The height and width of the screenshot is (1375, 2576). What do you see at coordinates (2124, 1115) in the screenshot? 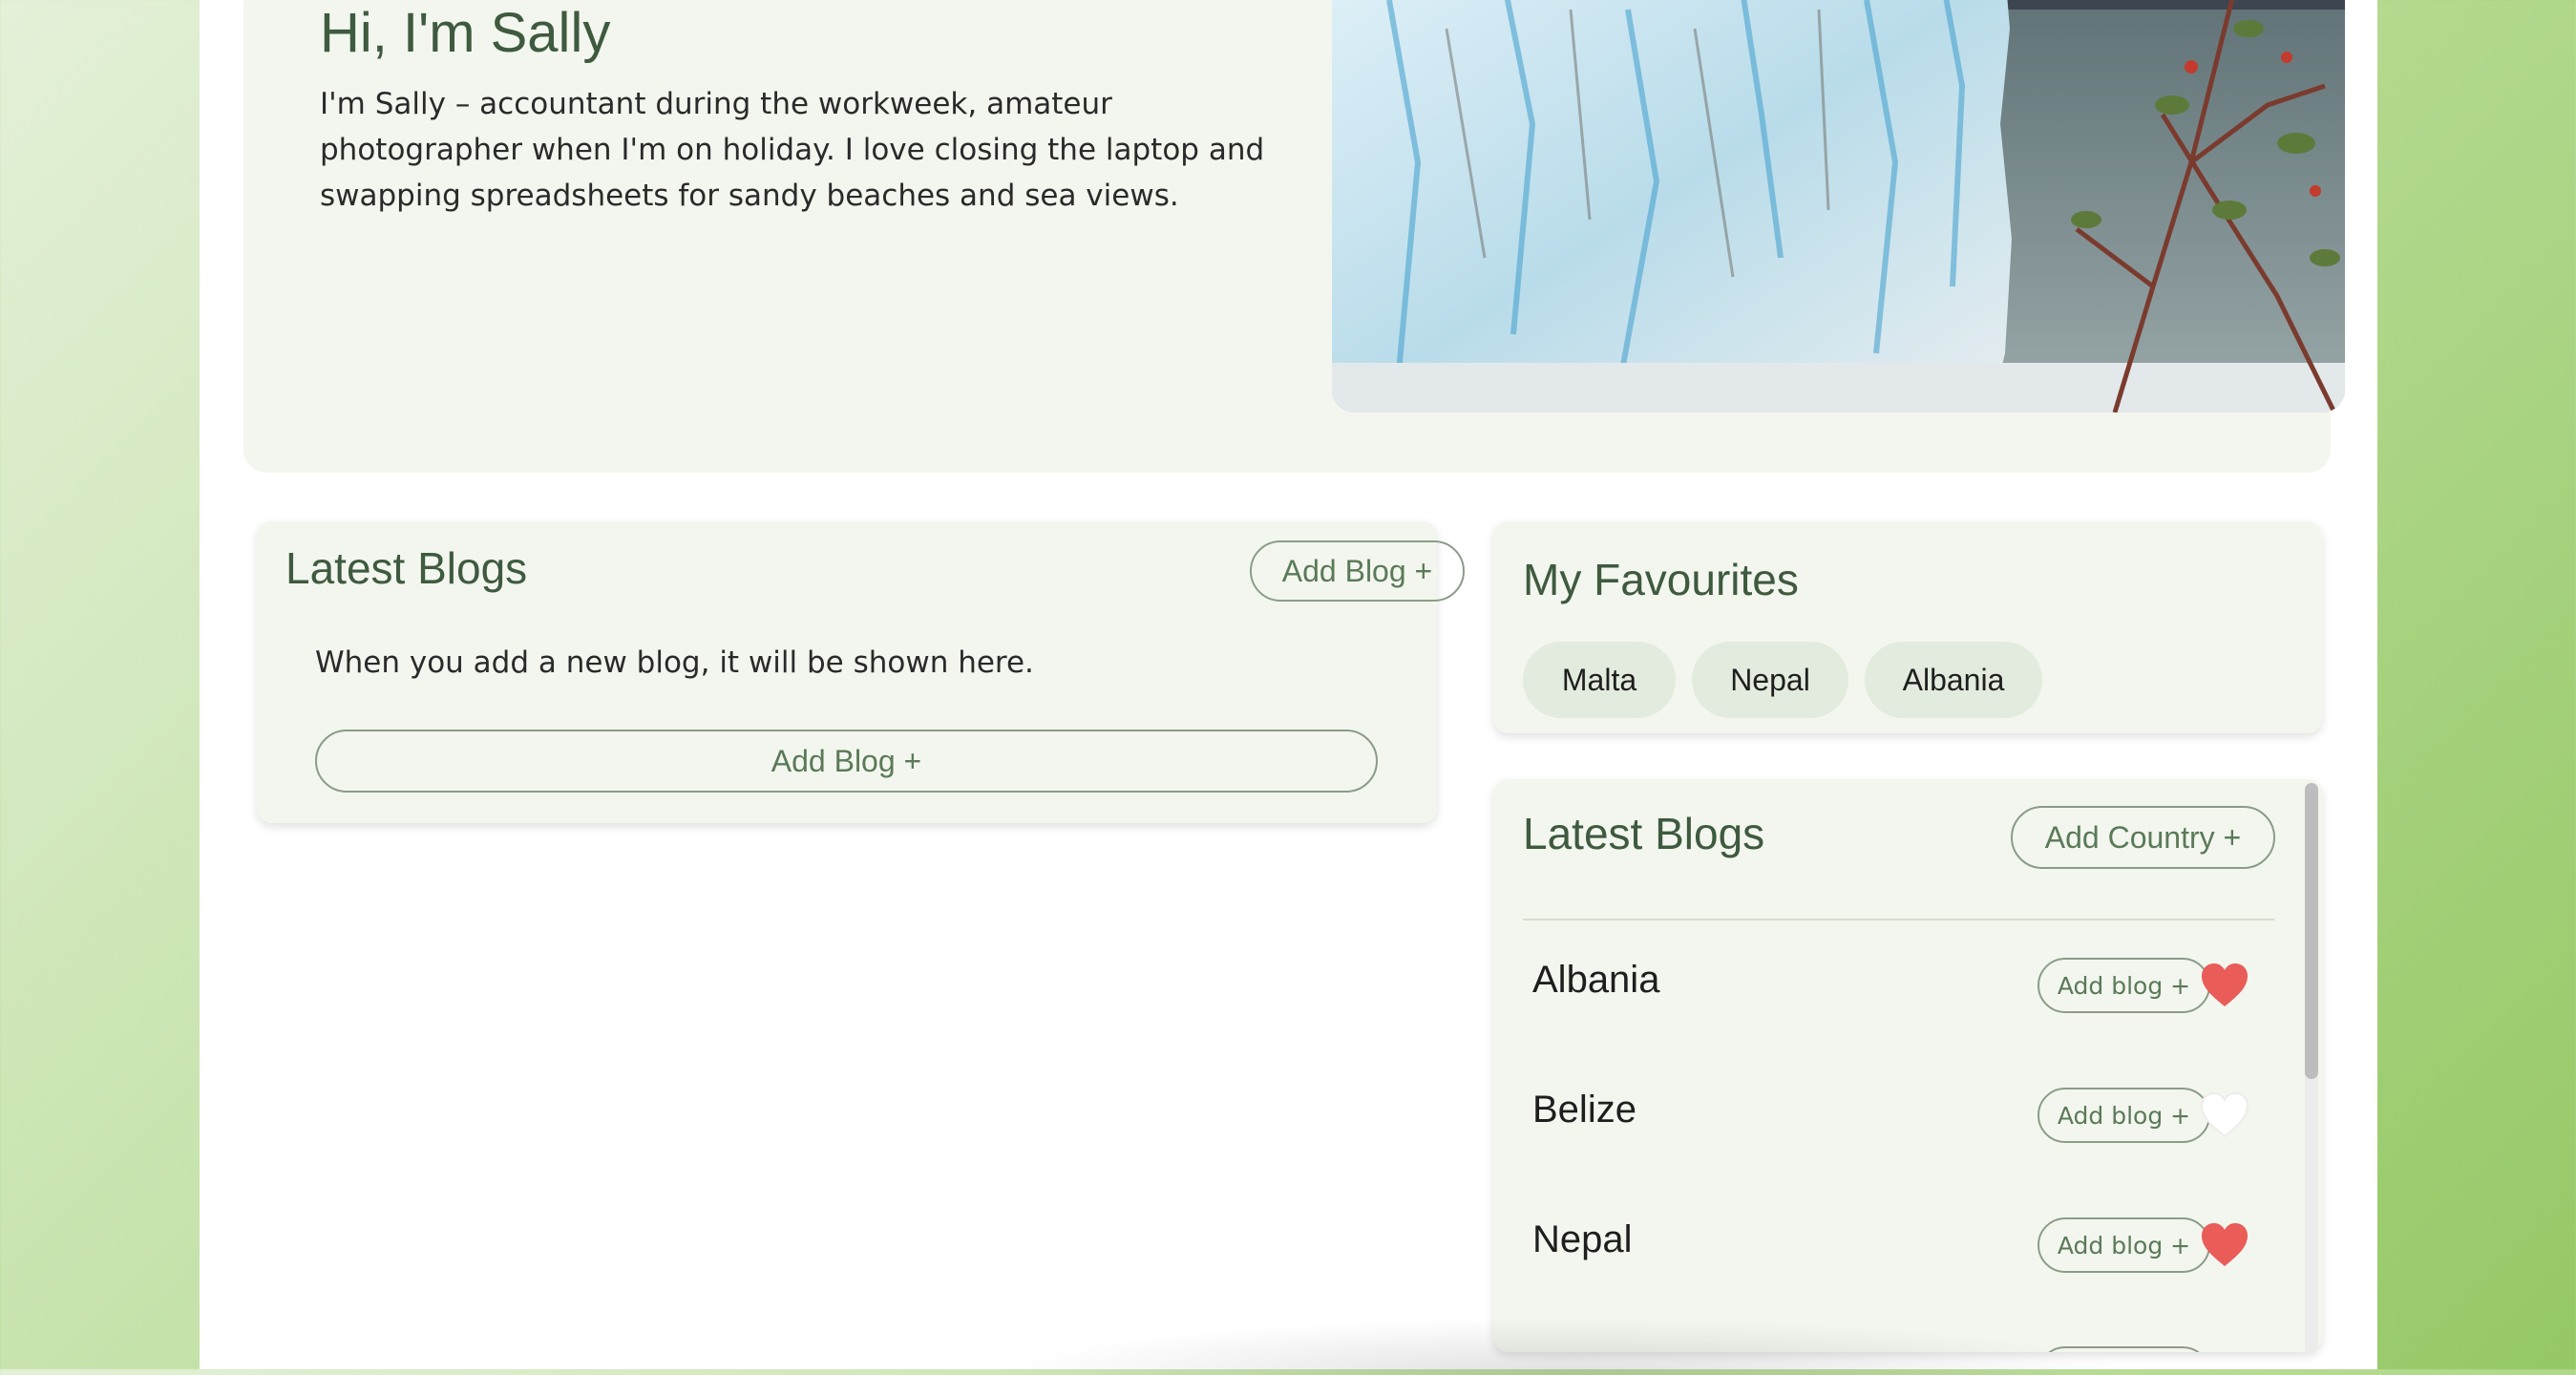
I see `add-blog-belize-button: Add blog +` at bounding box center [2124, 1115].